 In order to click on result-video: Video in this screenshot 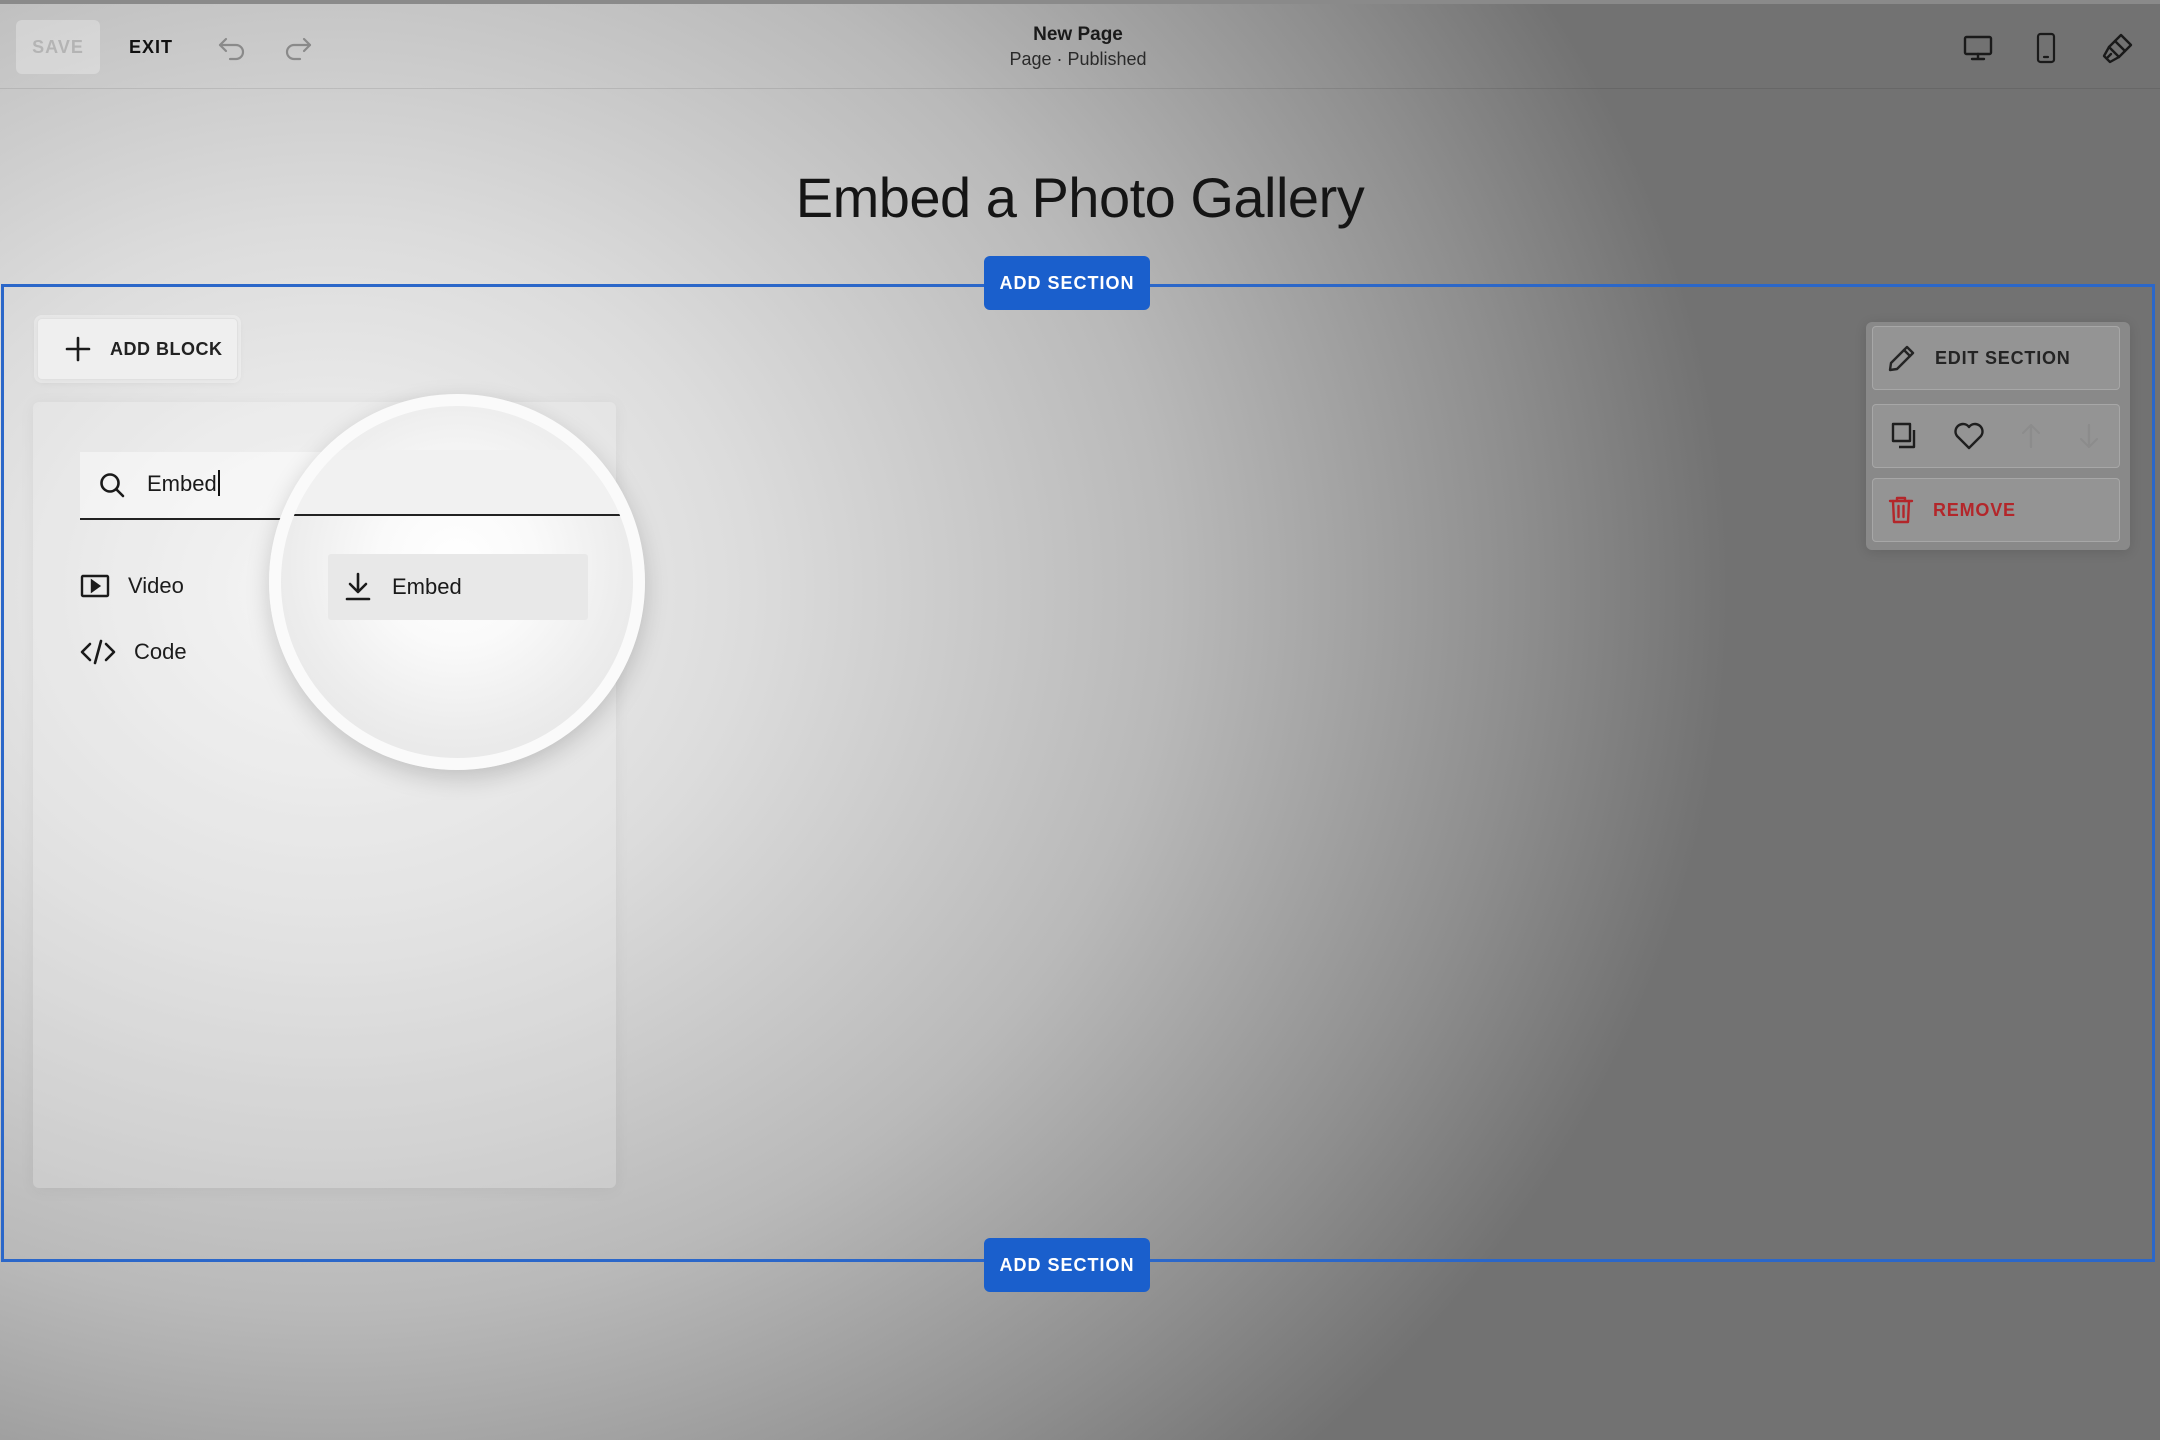, I will do `click(132, 586)`.